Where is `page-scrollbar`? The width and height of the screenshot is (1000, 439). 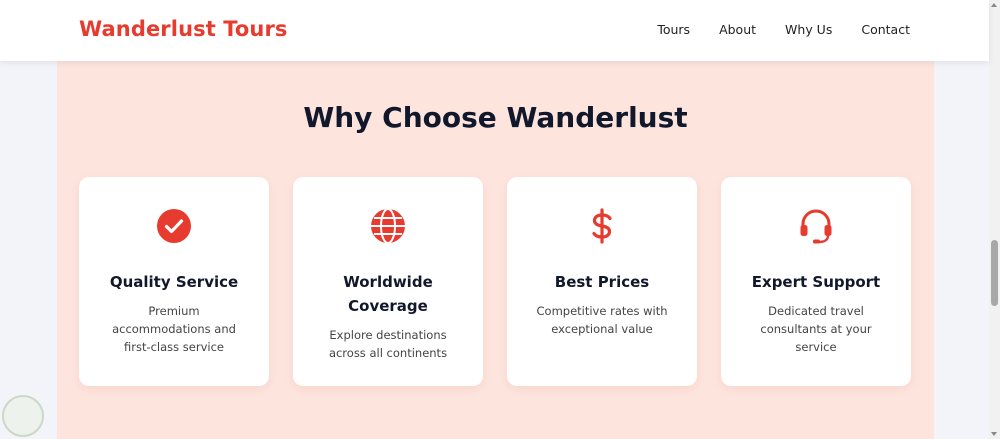 page-scrollbar is located at coordinates (994, 219).